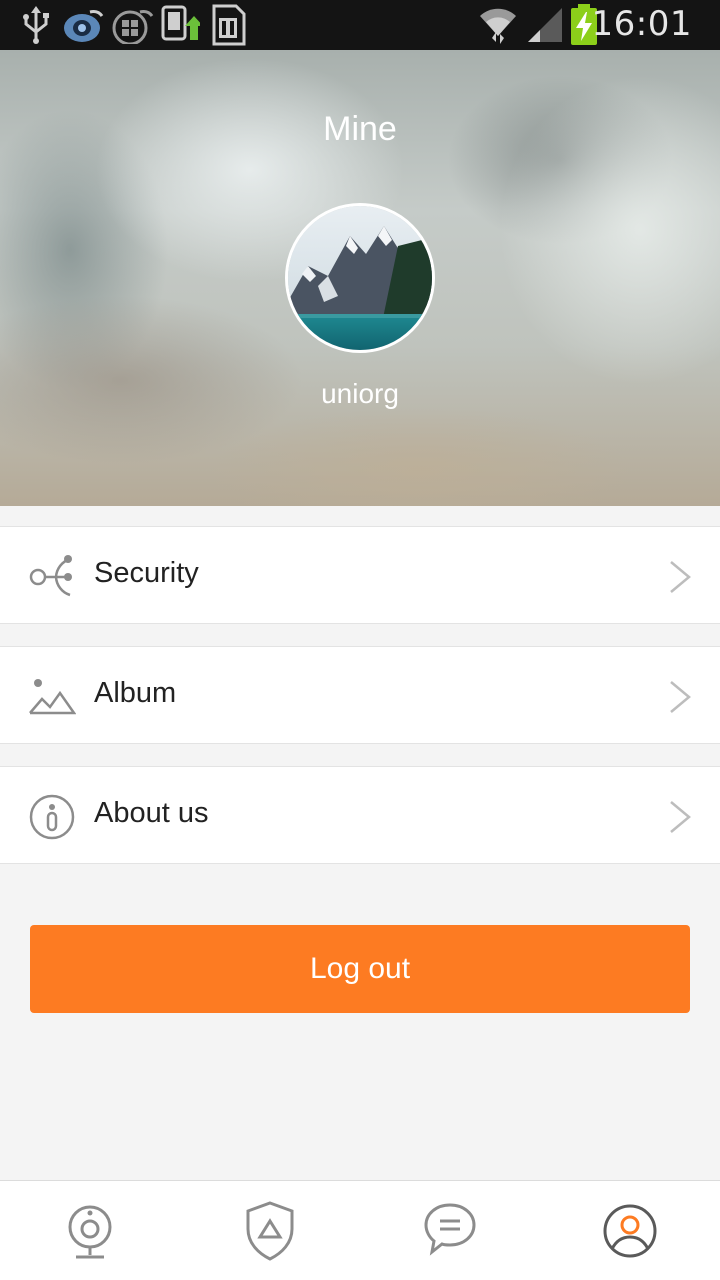 This screenshot has width=720, height=1280. What do you see at coordinates (52, 817) in the screenshot?
I see `info-icon` at bounding box center [52, 817].